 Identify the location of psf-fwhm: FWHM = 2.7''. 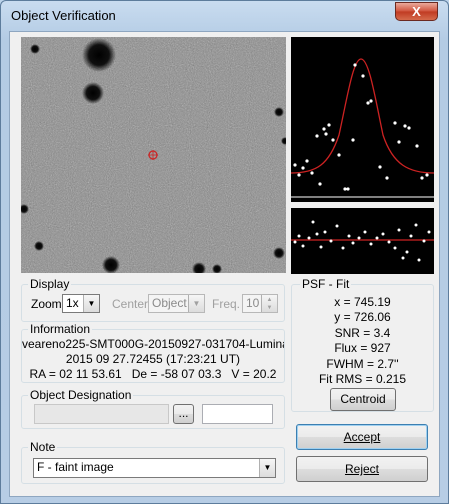
(362, 364).